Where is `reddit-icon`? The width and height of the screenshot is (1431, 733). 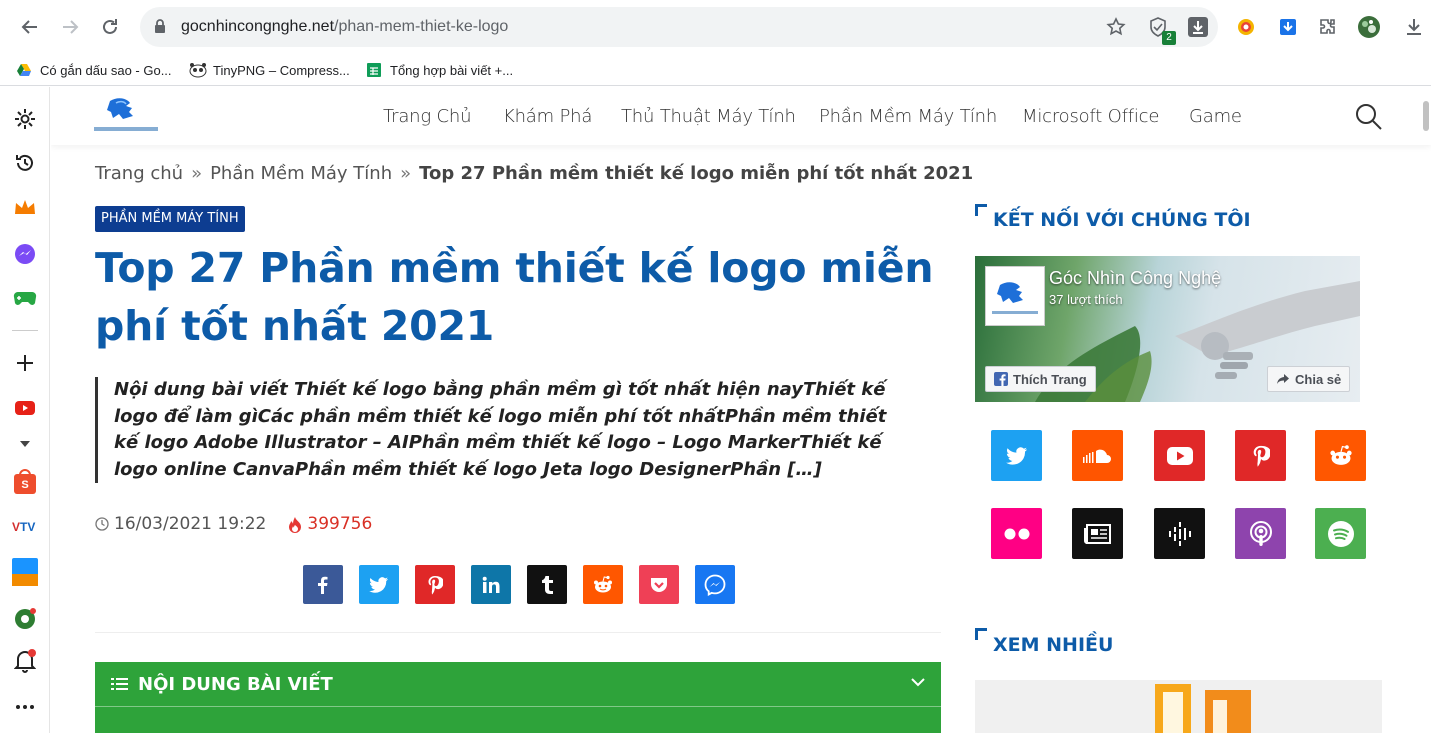 reddit-icon is located at coordinates (603, 583).